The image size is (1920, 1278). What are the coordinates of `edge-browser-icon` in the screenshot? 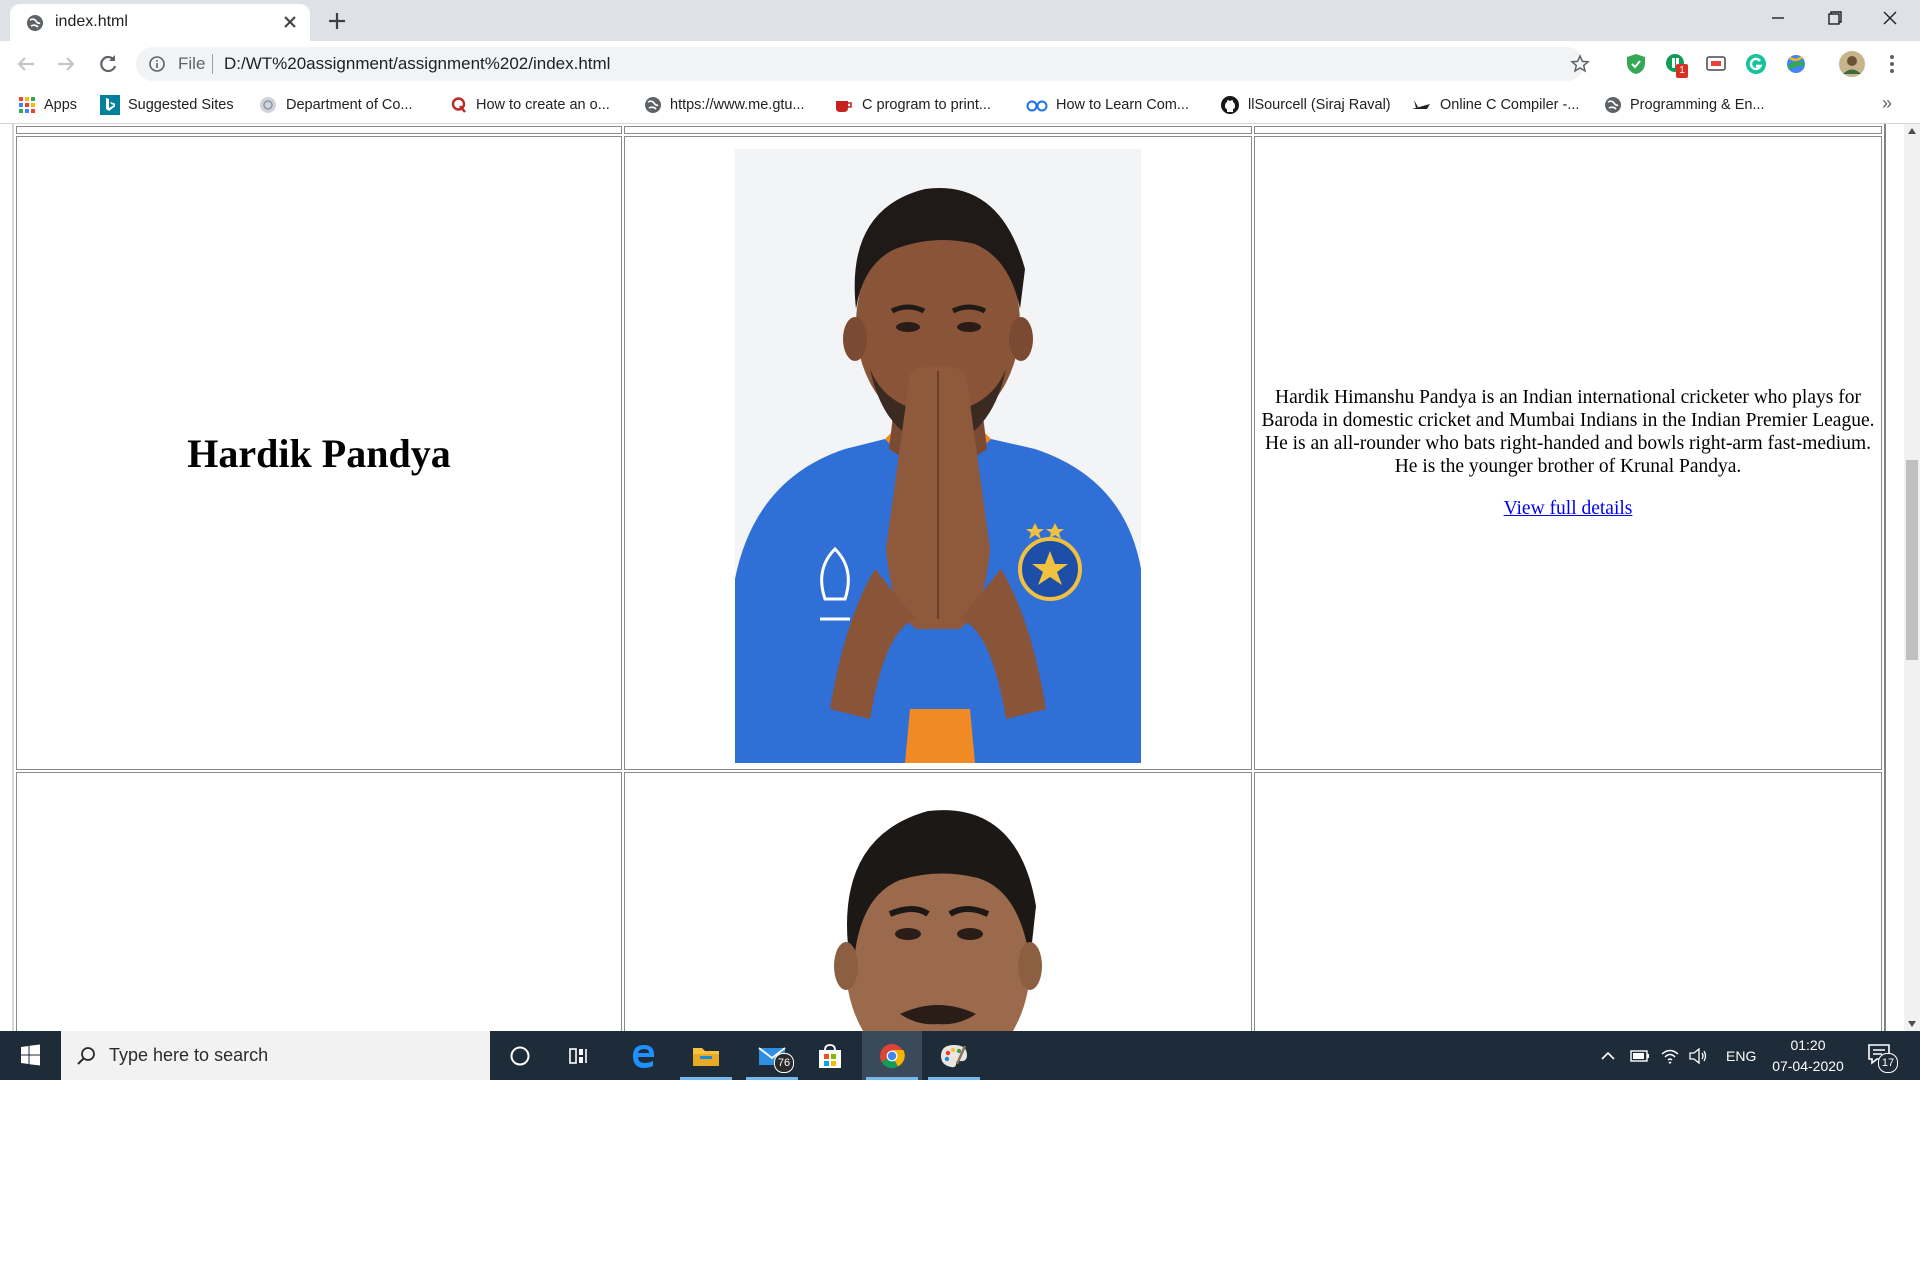 It's located at (644, 1056).